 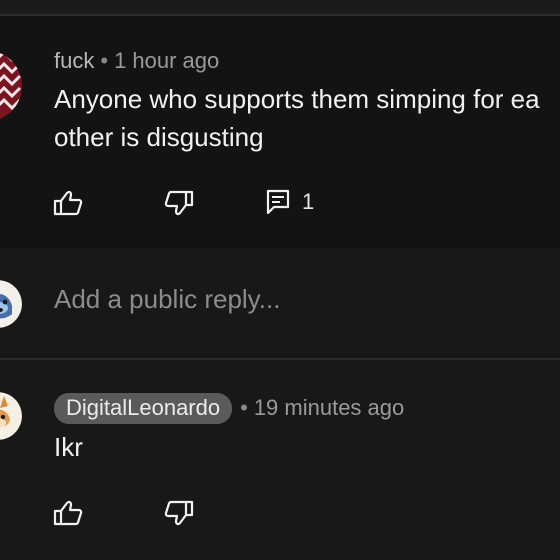 What do you see at coordinates (11, 416) in the screenshot?
I see `reply-author-avatar` at bounding box center [11, 416].